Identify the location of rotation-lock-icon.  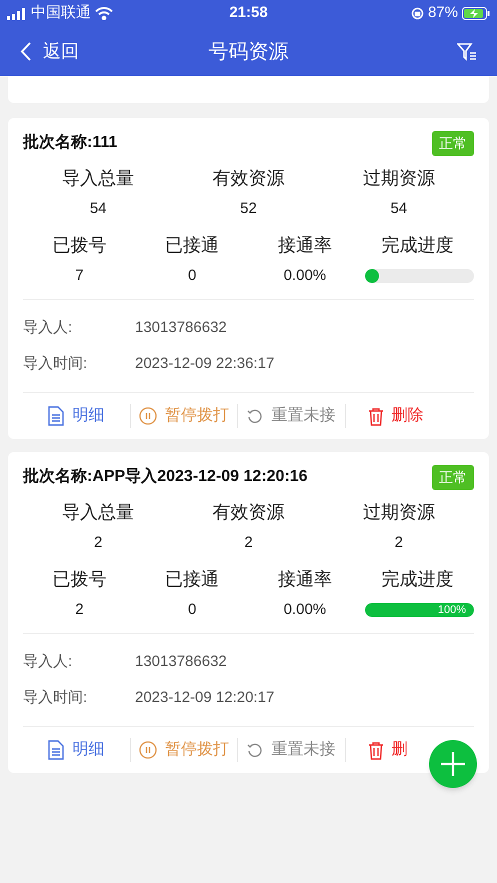
(417, 13).